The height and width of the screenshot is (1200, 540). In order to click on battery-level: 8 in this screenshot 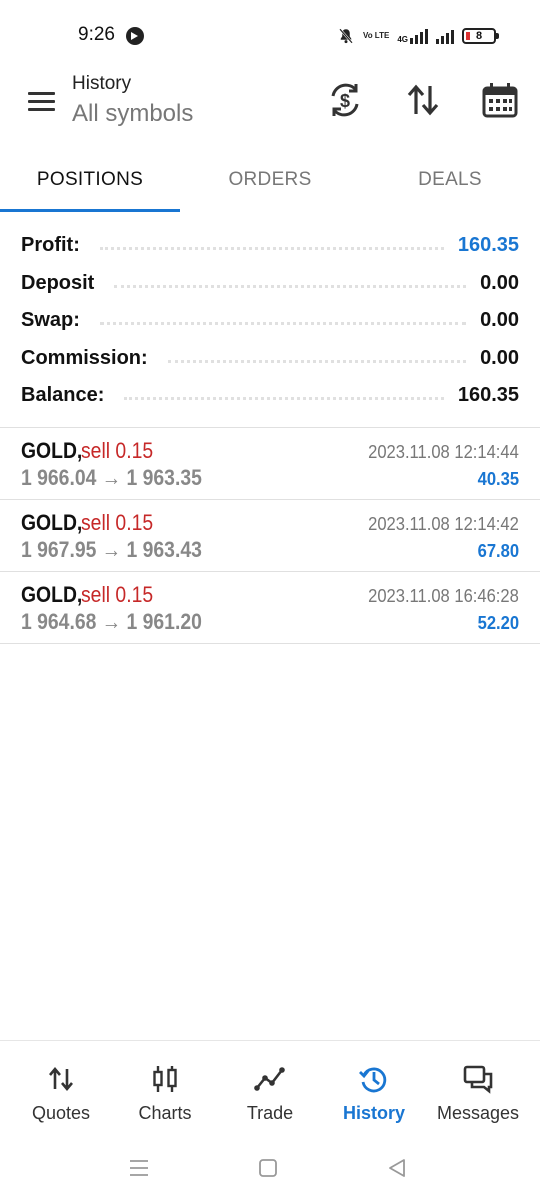, I will do `click(479, 36)`.